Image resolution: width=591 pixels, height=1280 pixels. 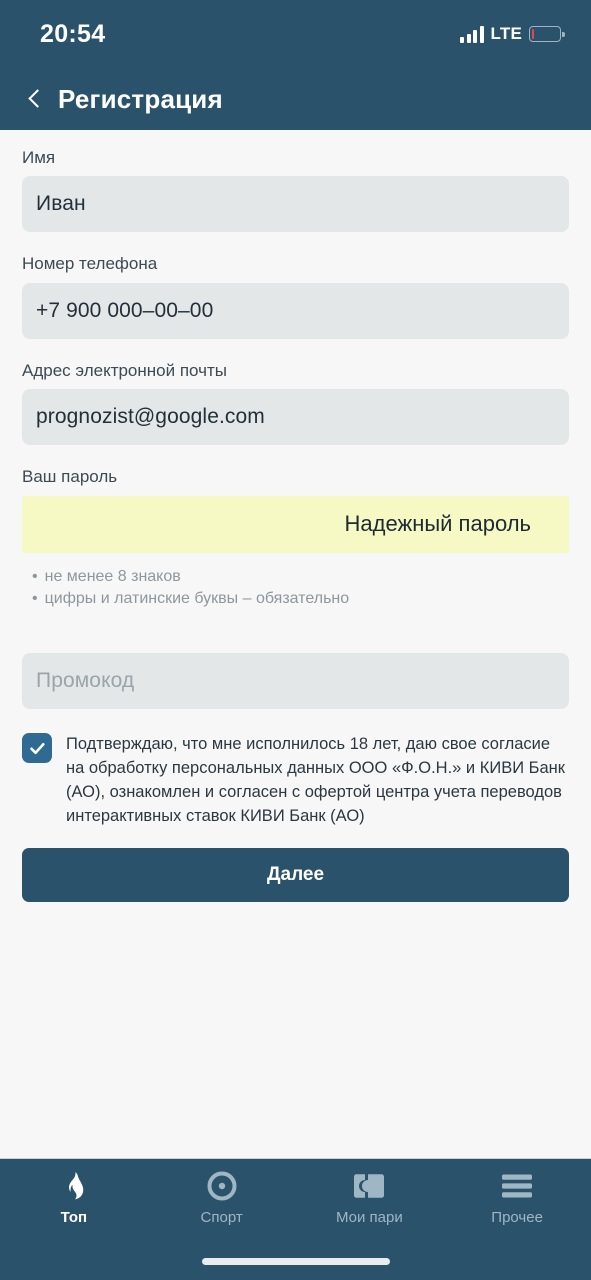 What do you see at coordinates (74, 1186) in the screenshot?
I see `flame-icon` at bounding box center [74, 1186].